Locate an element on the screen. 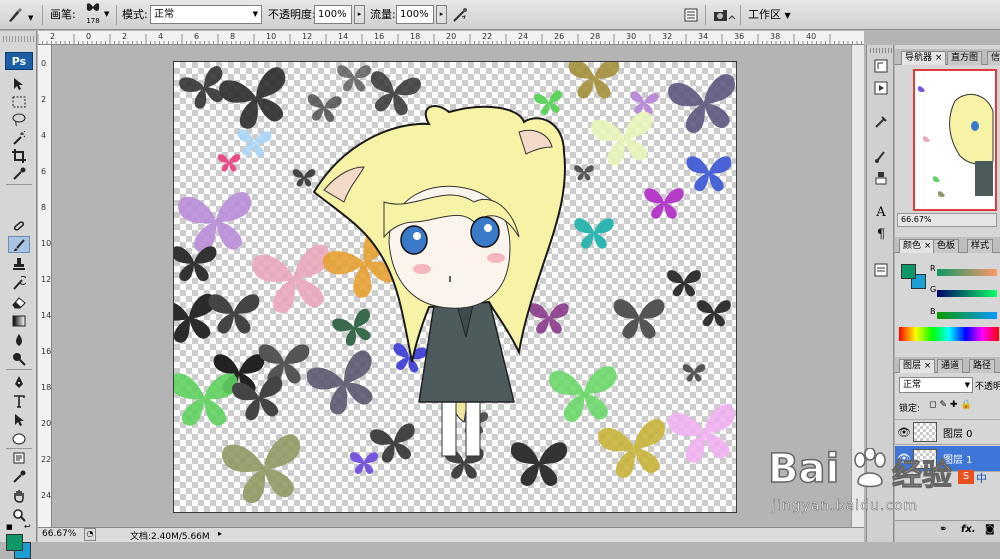  tab-info: 信 is located at coordinates (993, 58).